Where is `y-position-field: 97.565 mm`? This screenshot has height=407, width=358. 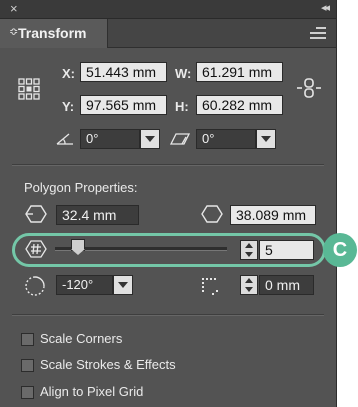
y-position-field: 97.565 mm is located at coordinates (123, 105).